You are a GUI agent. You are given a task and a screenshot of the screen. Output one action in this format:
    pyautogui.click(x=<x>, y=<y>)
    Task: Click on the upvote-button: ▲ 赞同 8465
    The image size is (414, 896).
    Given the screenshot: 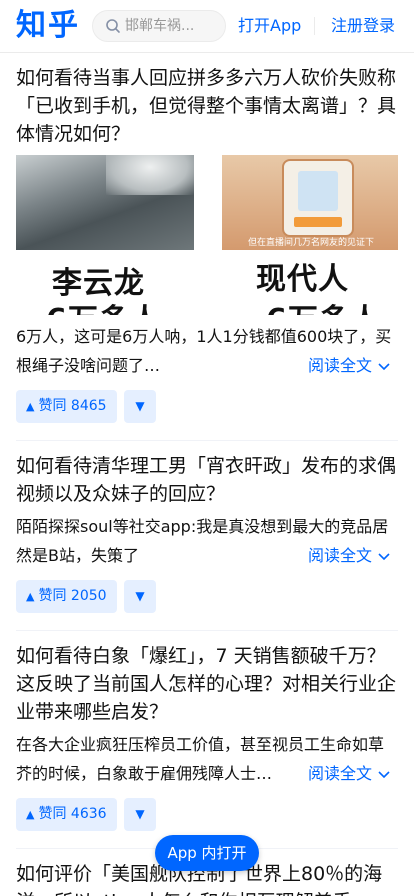 What is the action you would take?
    pyautogui.click(x=66, y=406)
    